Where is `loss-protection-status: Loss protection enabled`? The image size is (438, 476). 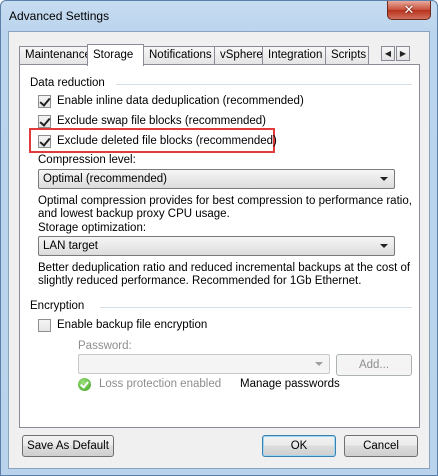
loss-protection-status: Loss protection enabled is located at coordinates (160, 384).